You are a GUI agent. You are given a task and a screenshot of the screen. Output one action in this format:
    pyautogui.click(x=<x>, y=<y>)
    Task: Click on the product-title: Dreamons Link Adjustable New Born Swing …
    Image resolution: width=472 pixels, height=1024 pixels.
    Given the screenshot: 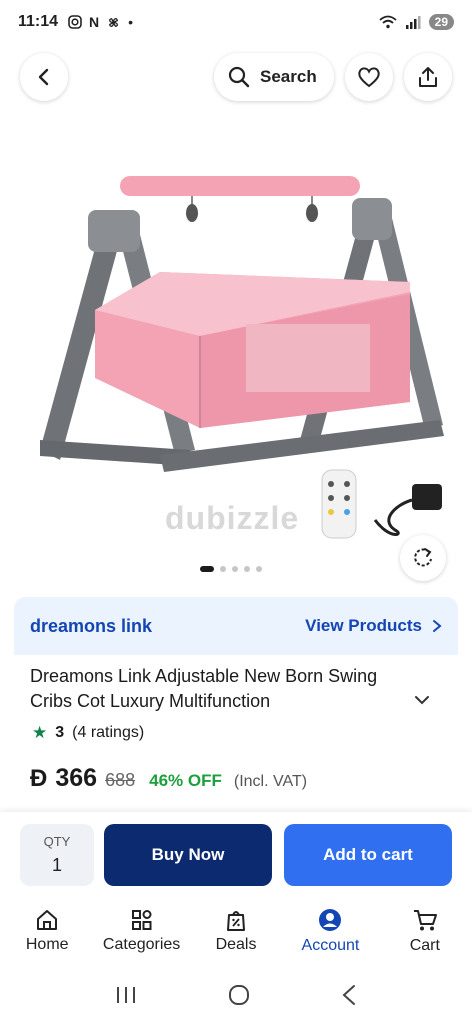 What is the action you would take?
    pyautogui.click(x=204, y=688)
    